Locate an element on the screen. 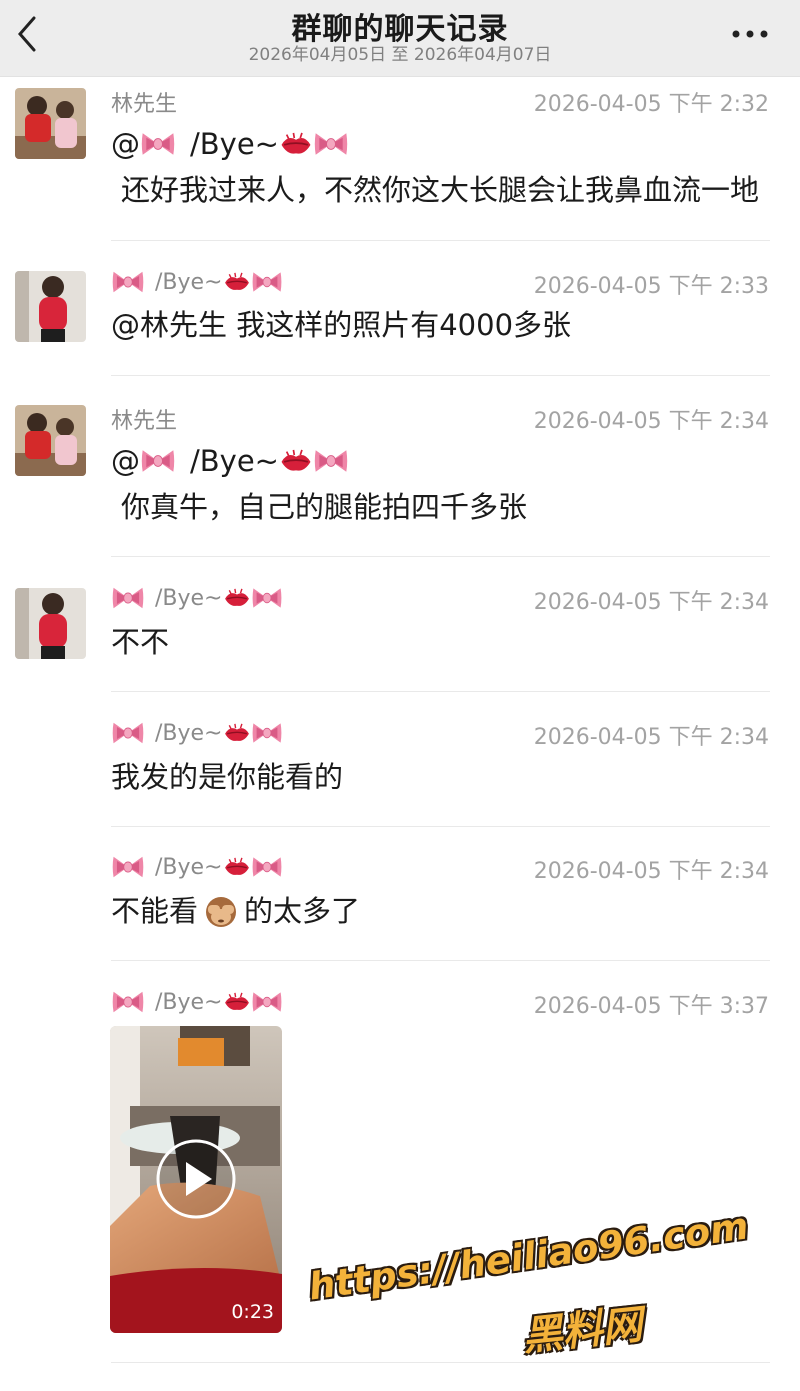 The width and height of the screenshot is (800, 1391). chat-history-header: 群聊的聊天记录 2026年04月05日 至 2026年04月07日 is located at coordinates (400, 38).